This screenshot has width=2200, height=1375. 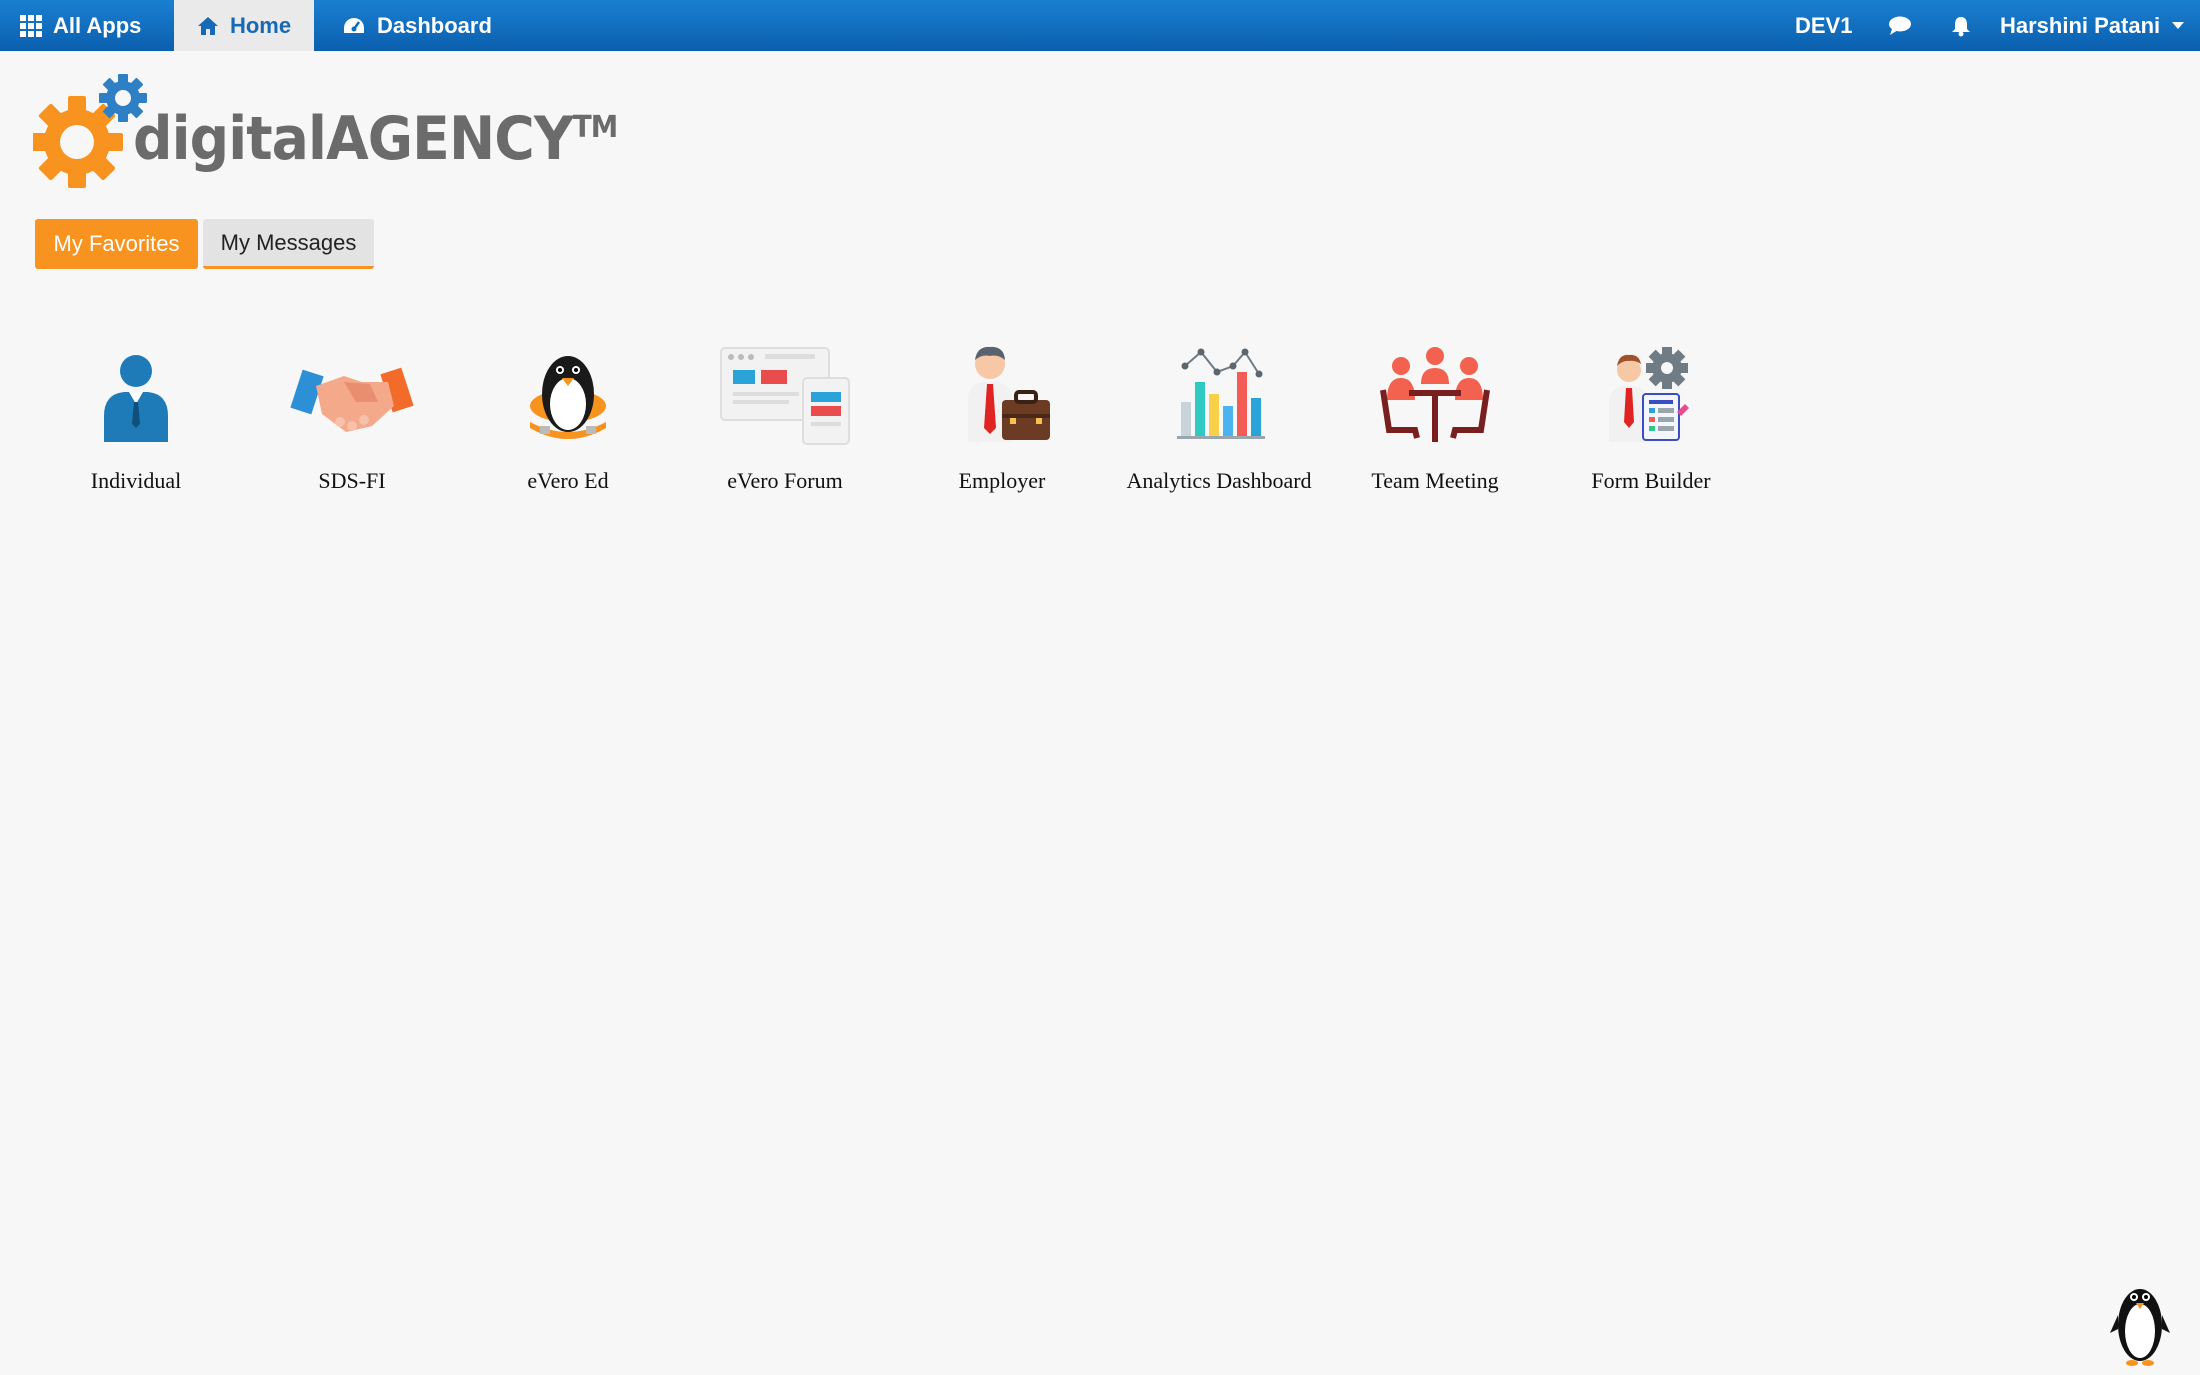 I want to click on user-name: Harshini Patani, so click(x=2080, y=25).